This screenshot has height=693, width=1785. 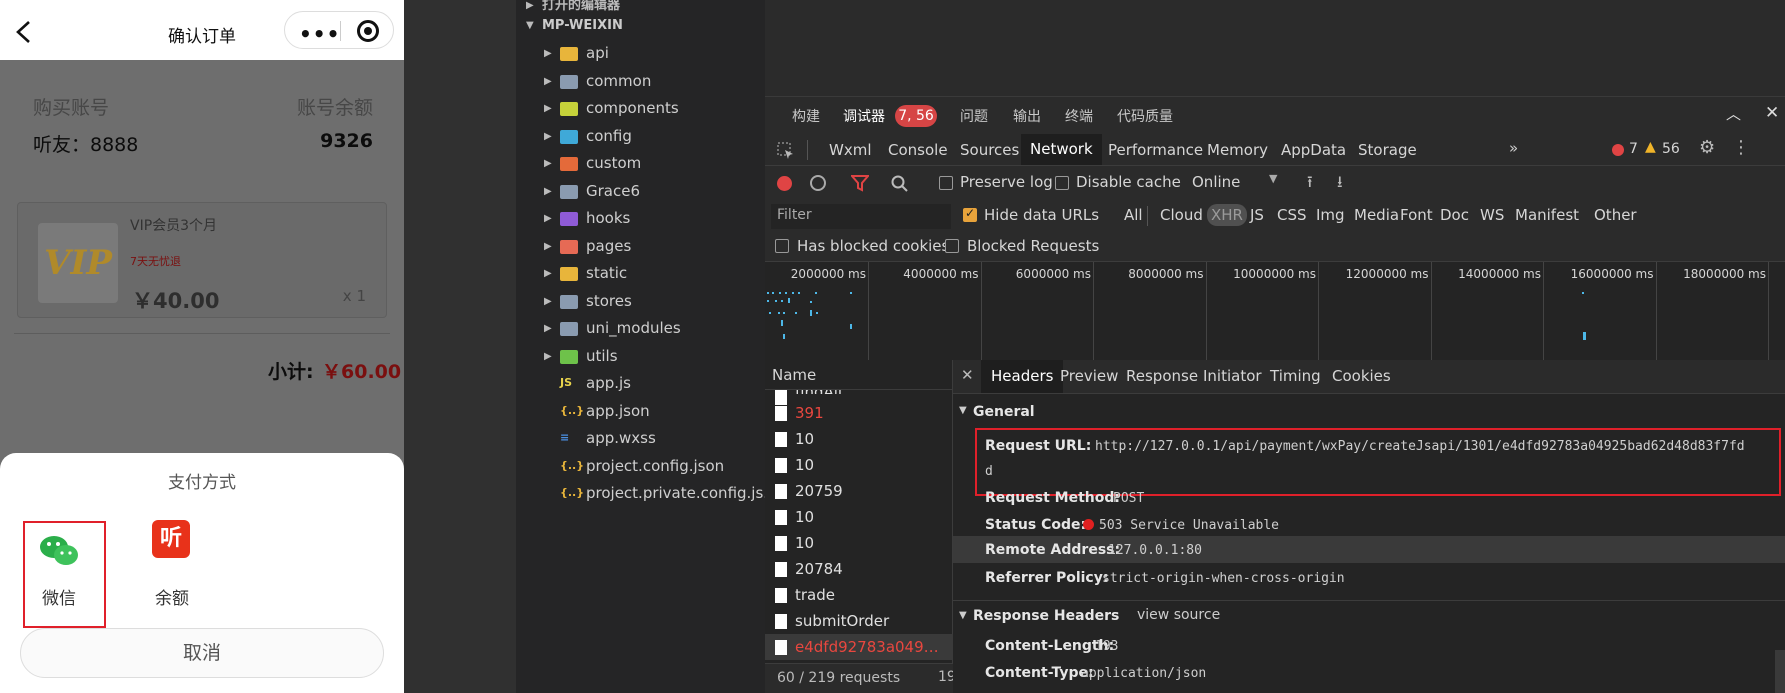 I want to click on tab-problems: 问题, so click(x=974, y=116).